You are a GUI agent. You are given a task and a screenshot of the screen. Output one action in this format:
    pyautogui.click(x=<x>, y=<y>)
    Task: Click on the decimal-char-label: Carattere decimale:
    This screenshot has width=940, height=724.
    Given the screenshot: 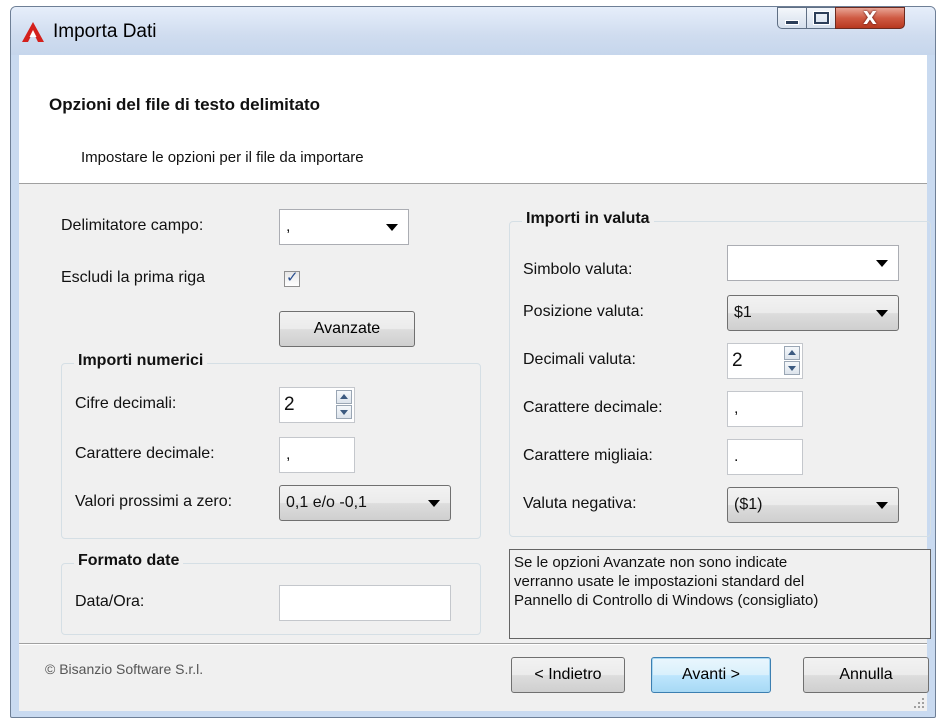 What is the action you would take?
    pyautogui.click(x=145, y=453)
    